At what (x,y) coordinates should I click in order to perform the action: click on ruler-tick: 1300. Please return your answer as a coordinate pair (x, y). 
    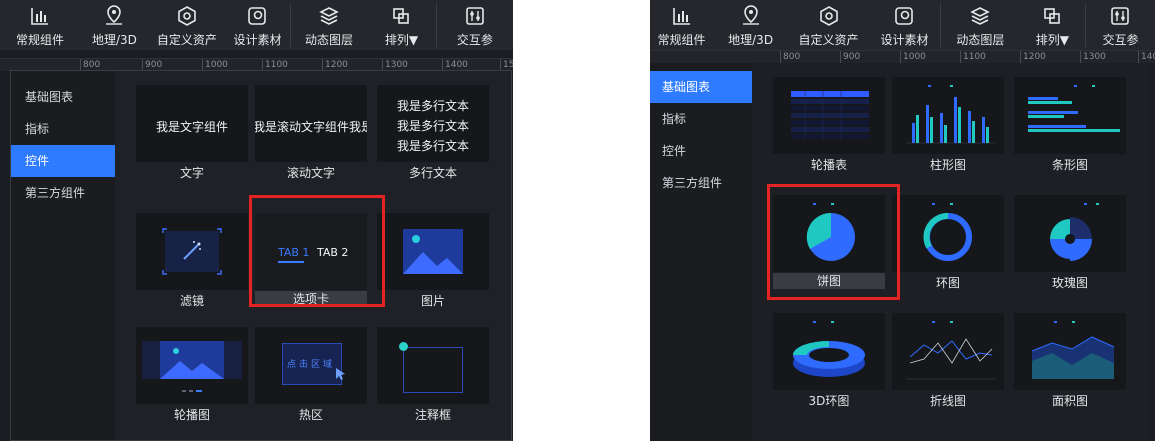
    Looking at the image, I should click on (1093, 57).